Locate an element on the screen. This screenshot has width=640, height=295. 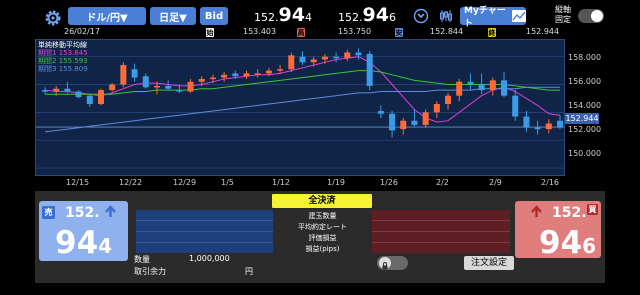
sma-line is located at coordinates (302, 109).